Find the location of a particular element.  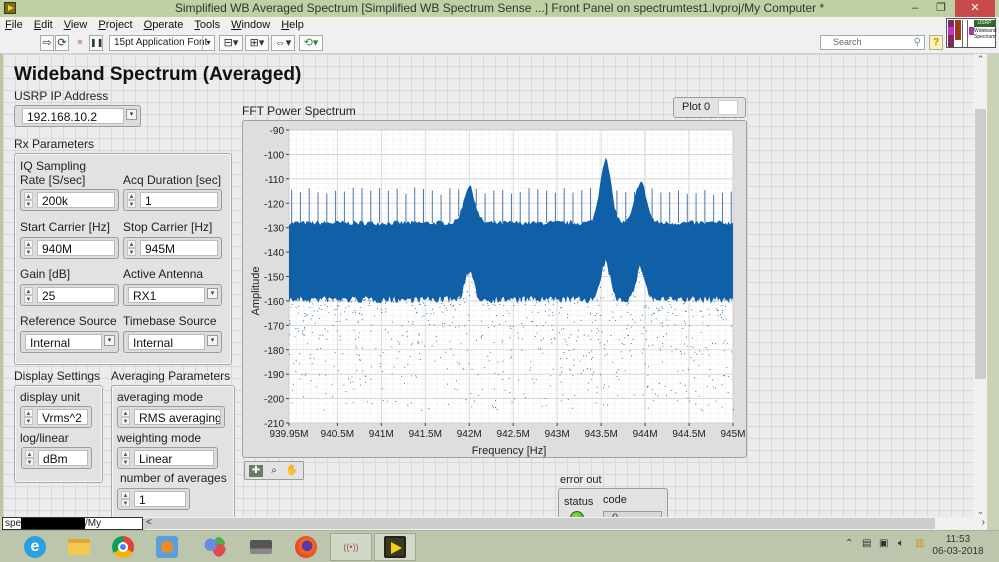

zoom-tool-icon: ⌕ is located at coordinates (274, 471).